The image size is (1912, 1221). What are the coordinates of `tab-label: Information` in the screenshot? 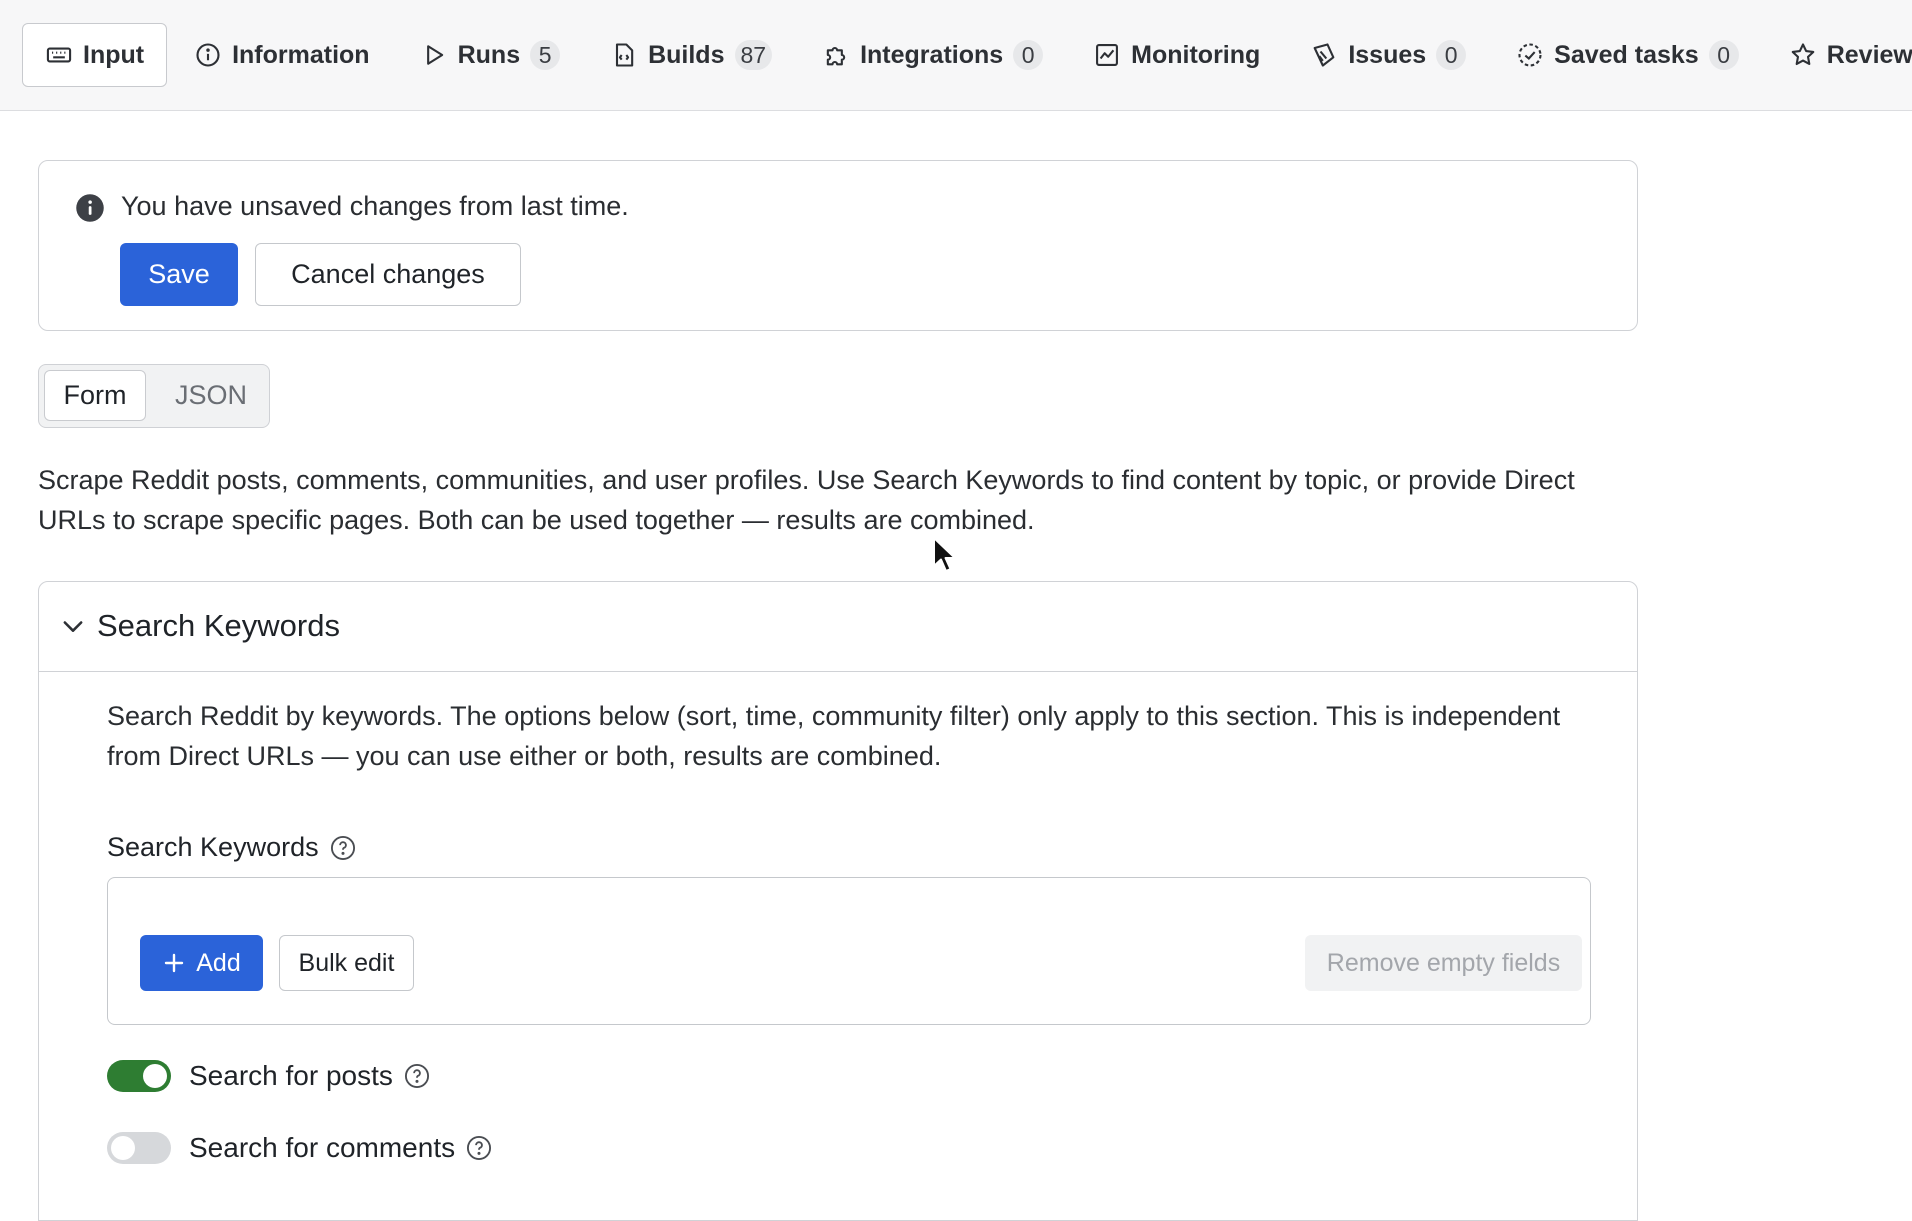 It's located at (301, 54).